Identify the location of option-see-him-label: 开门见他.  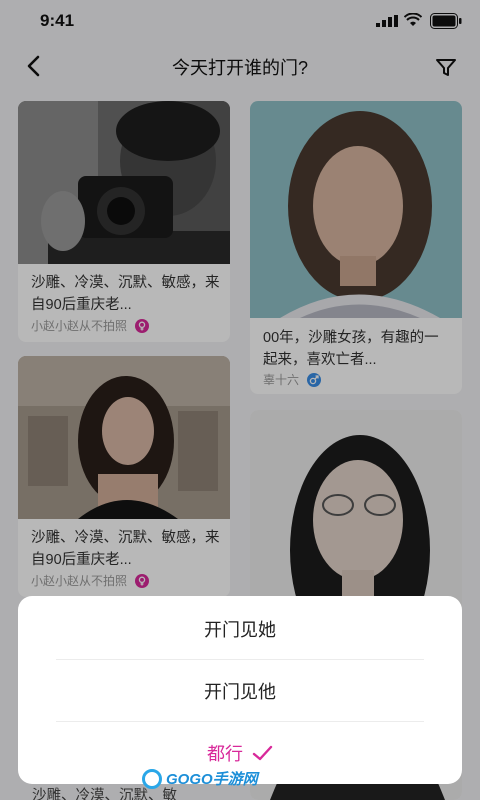
(240, 692).